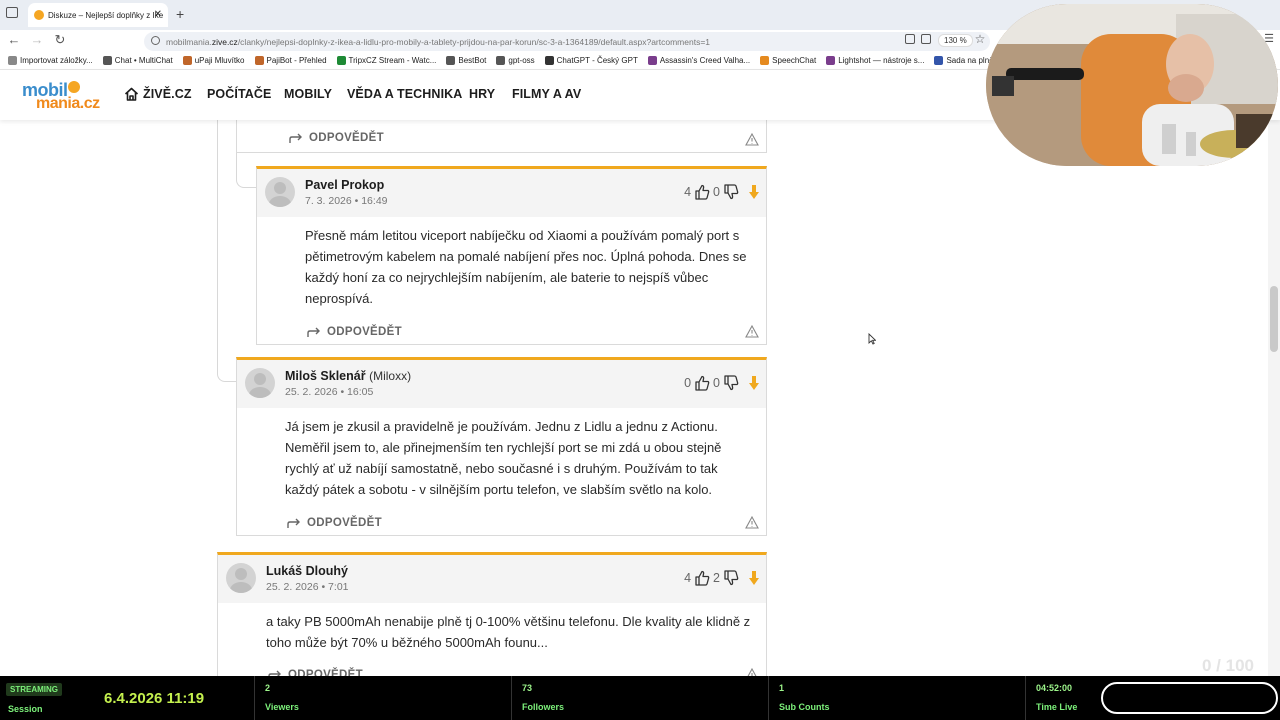 This screenshot has width=1280, height=720. I want to click on bookmark-item: gpt-oss, so click(515, 60).